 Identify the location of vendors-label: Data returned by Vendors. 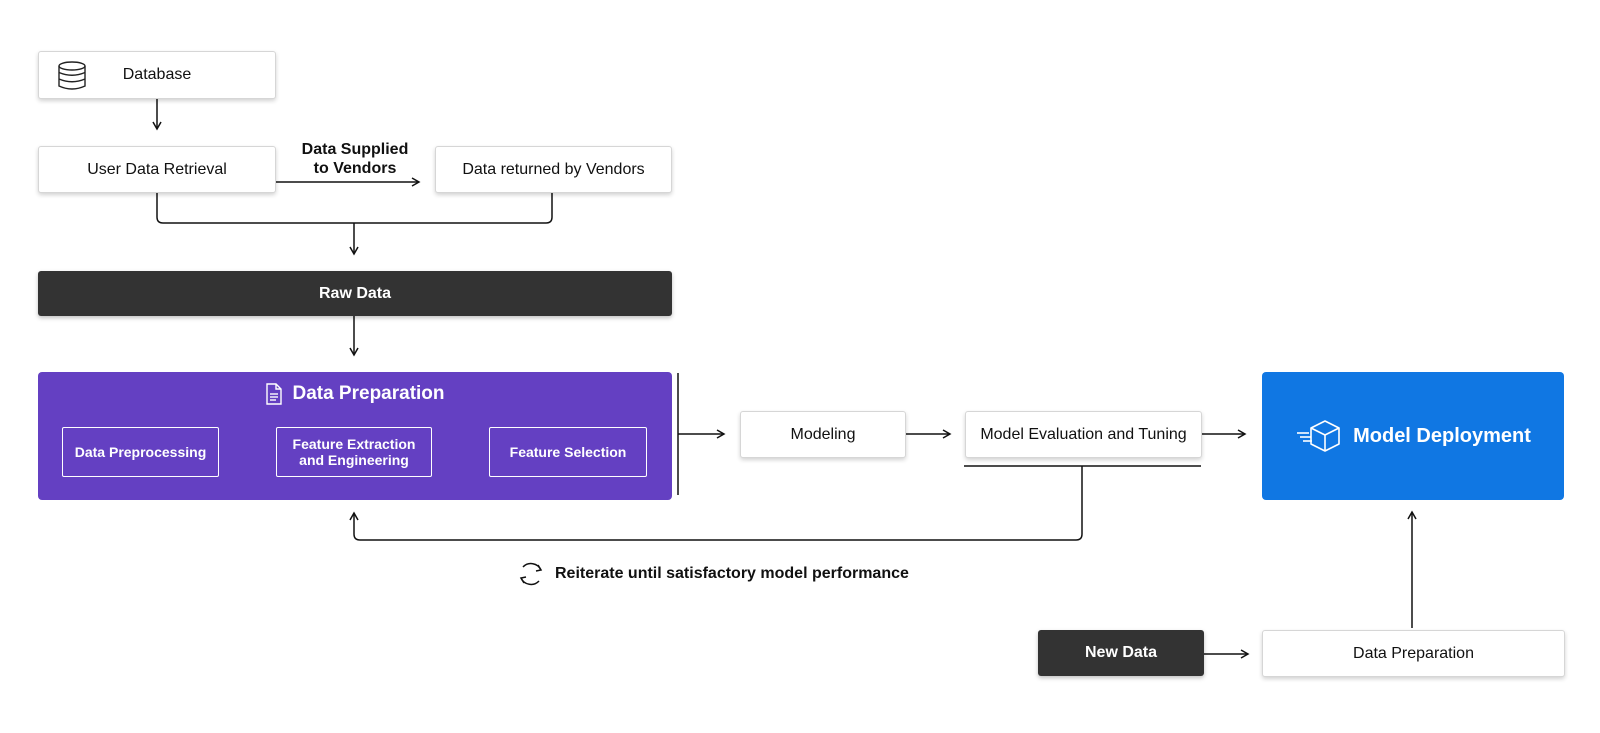
(553, 169).